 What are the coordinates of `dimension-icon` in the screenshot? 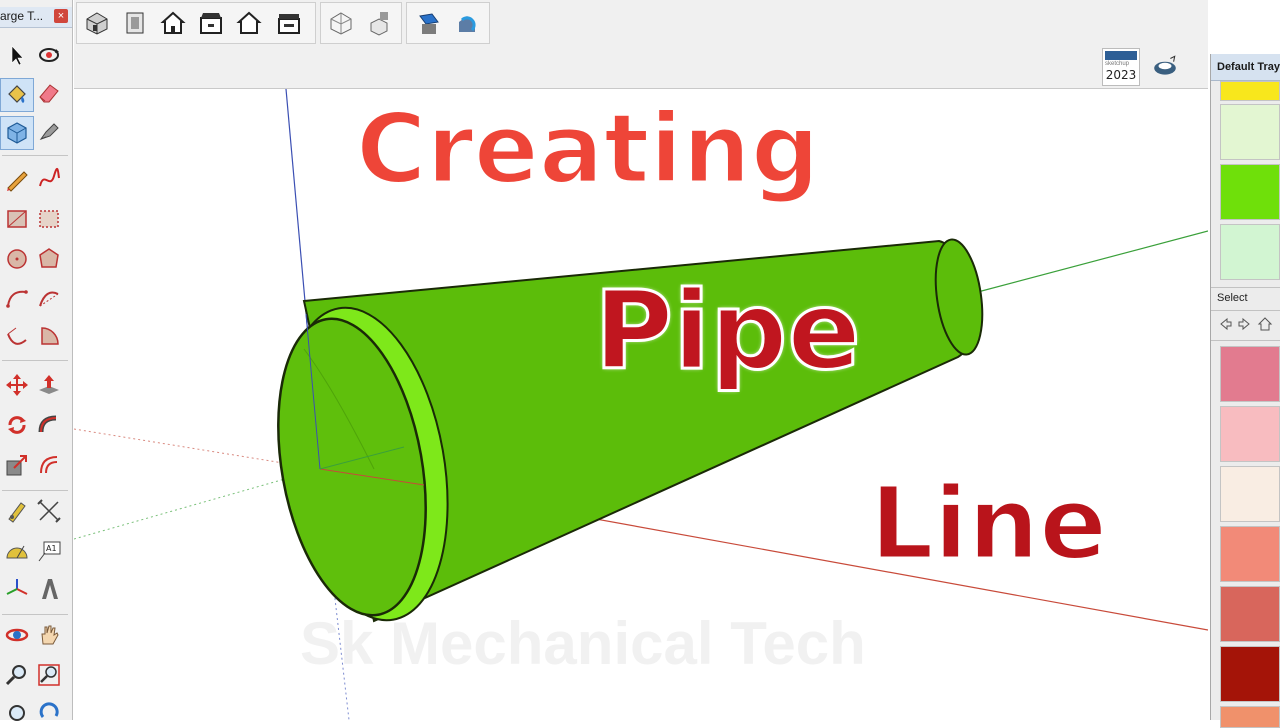 It's located at (49, 511).